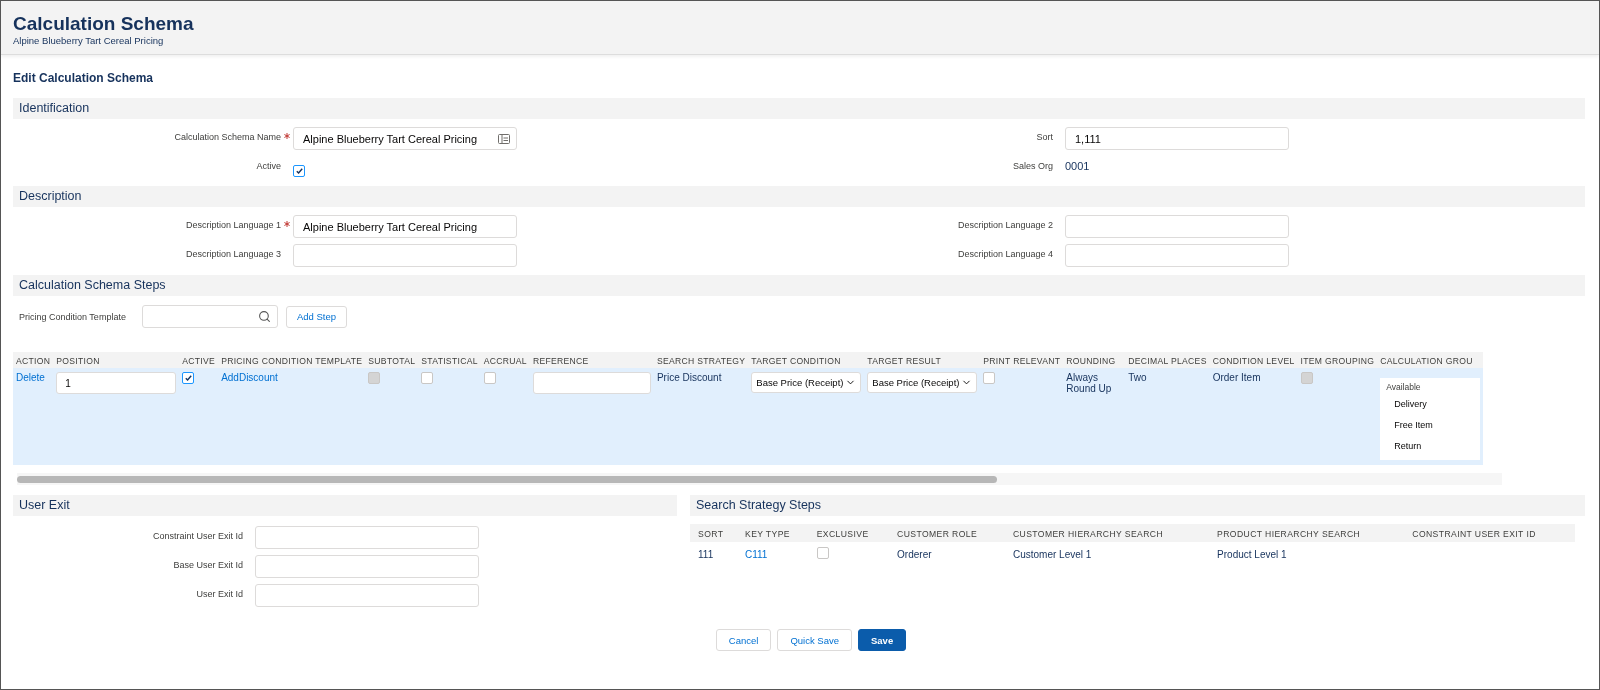 Image resolution: width=1600 pixels, height=690 pixels. I want to click on listbox-option: Return, so click(1430, 446).